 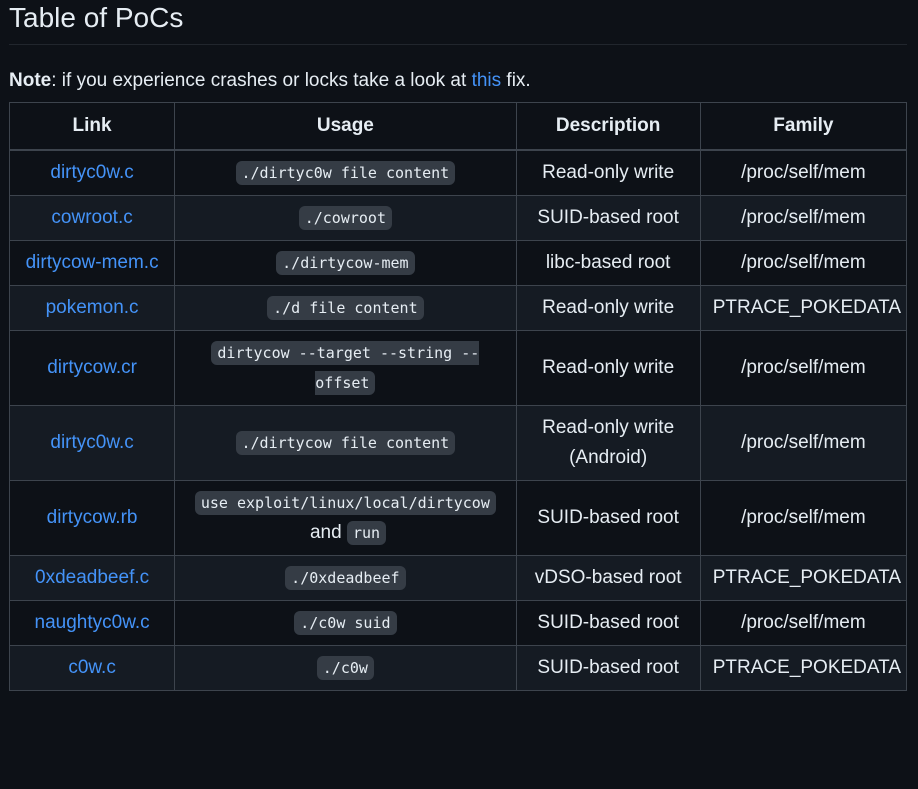 What do you see at coordinates (30, 80) in the screenshot?
I see `note-label: Note` at bounding box center [30, 80].